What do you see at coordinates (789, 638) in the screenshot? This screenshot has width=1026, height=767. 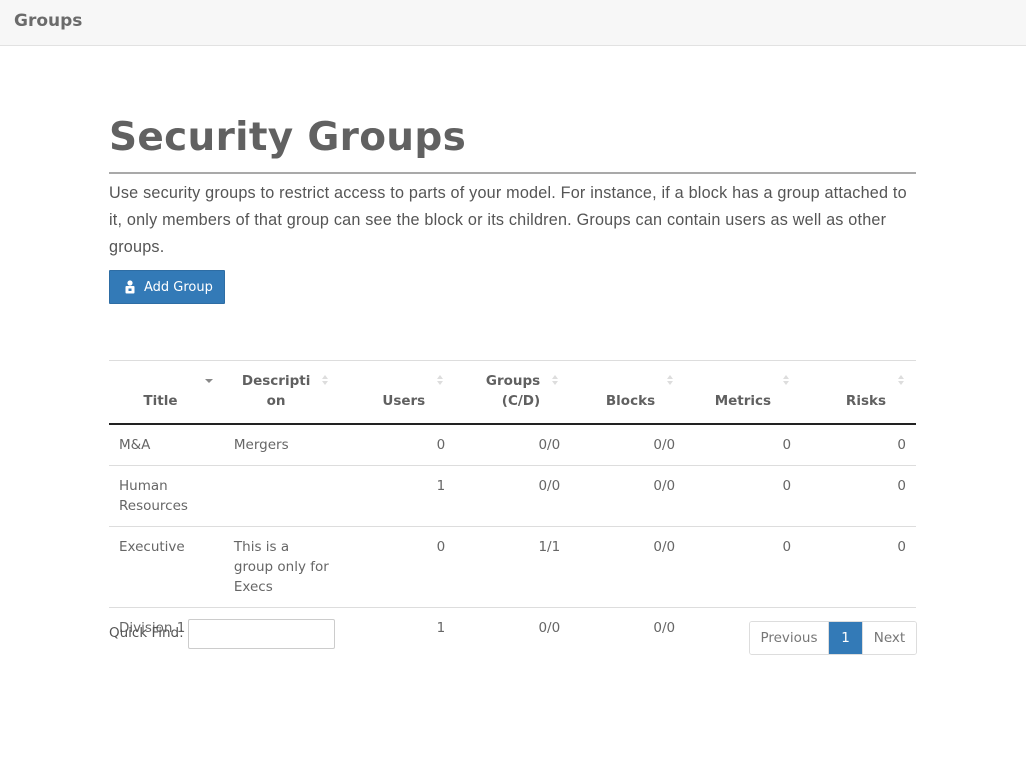 I see `pagination-previous-button: Previous` at bounding box center [789, 638].